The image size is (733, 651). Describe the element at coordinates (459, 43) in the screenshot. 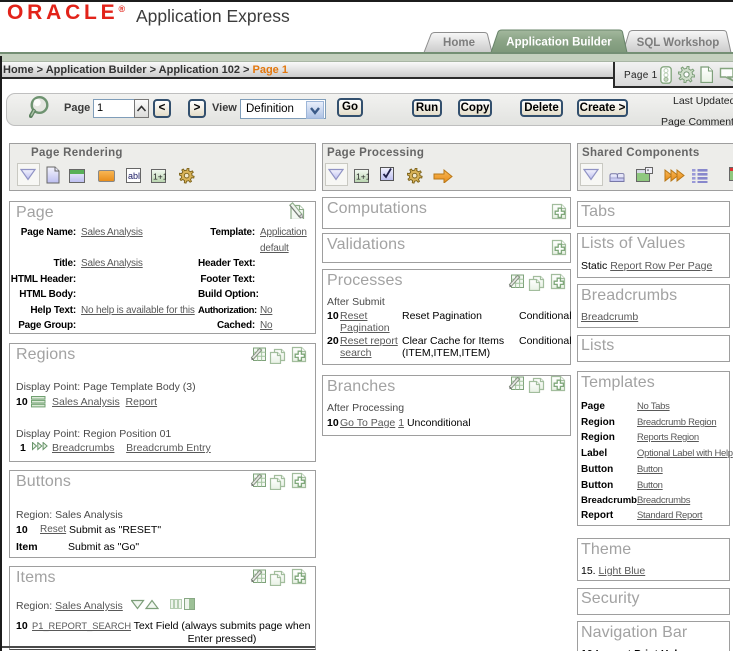

I see `svg-text: Home` at that location.